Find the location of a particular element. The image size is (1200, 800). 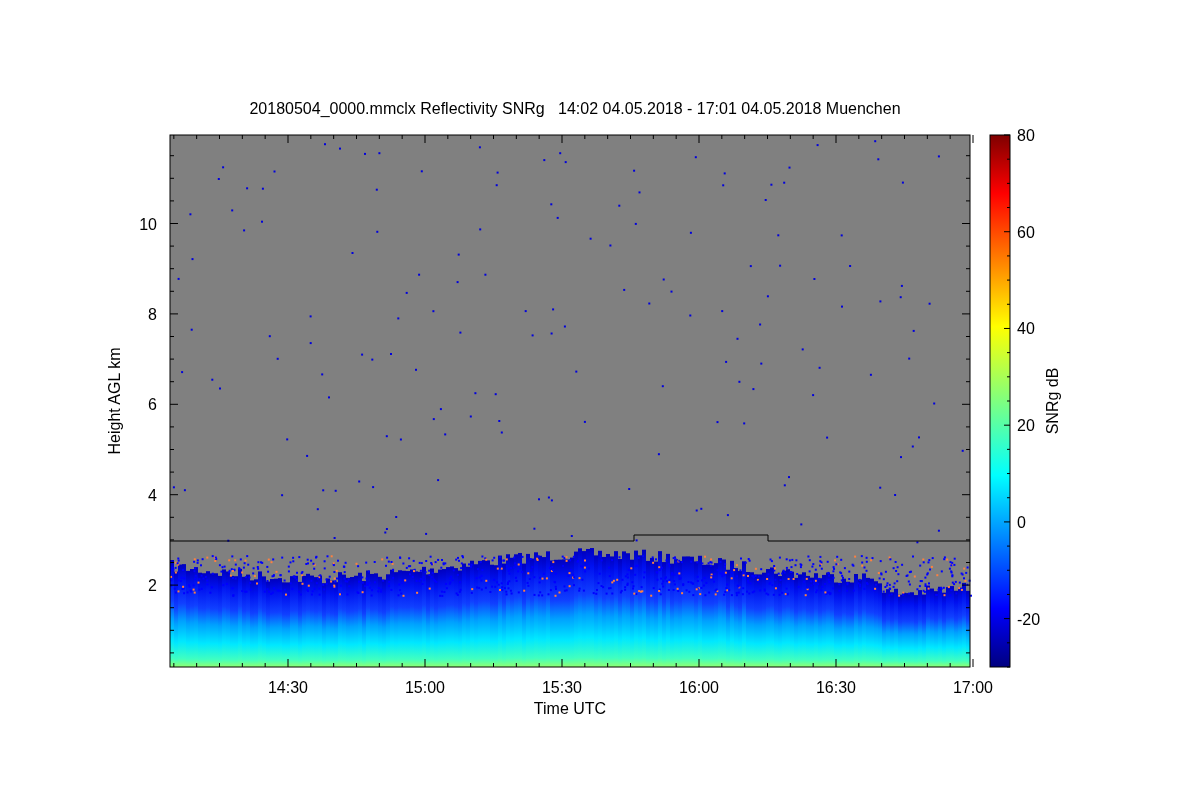

x-tick-label: 14:30 is located at coordinates (288, 687).